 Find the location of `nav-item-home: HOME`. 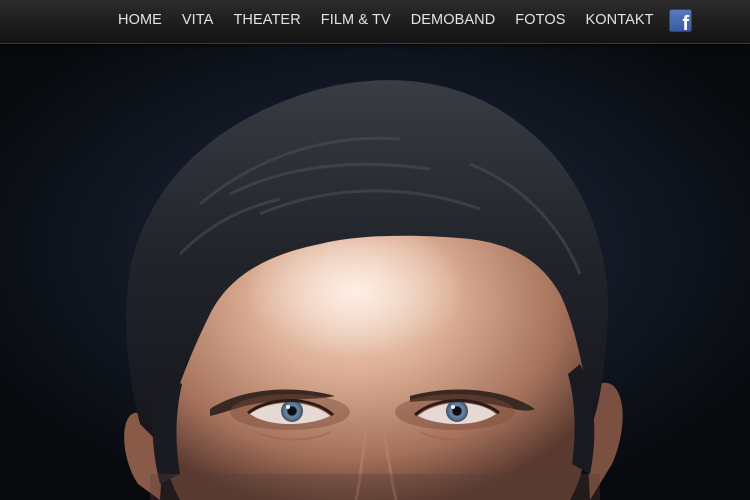

nav-item-home: HOME is located at coordinates (140, 20).